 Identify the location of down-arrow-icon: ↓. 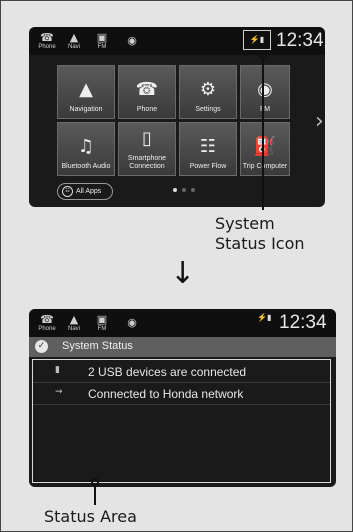
(183, 273).